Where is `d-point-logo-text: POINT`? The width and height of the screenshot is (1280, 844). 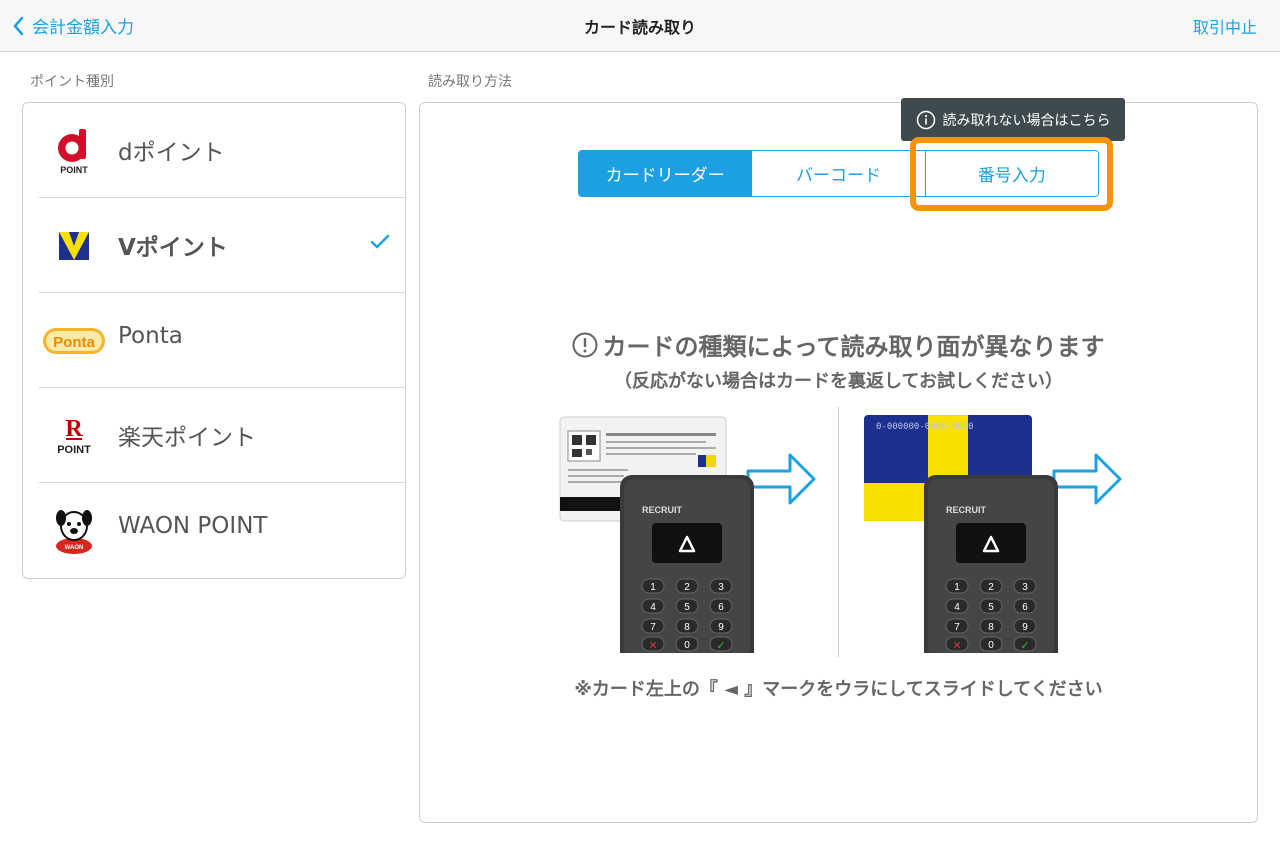
d-point-logo-text: POINT is located at coordinates (74, 170).